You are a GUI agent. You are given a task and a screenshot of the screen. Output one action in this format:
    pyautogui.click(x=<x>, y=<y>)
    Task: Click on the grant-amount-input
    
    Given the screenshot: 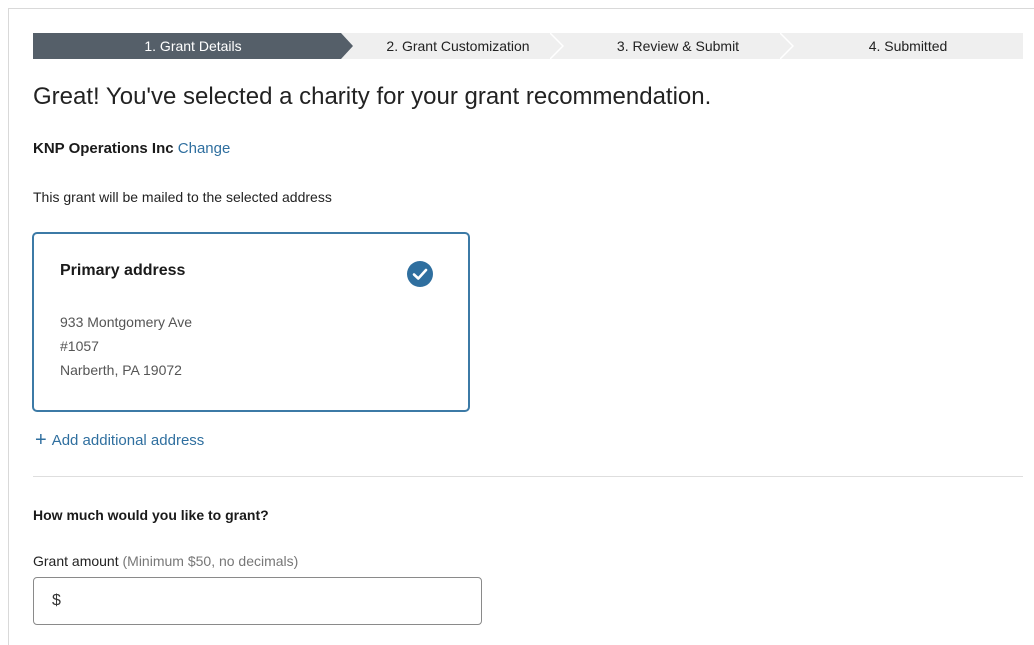 What is the action you would take?
    pyautogui.click(x=258, y=601)
    